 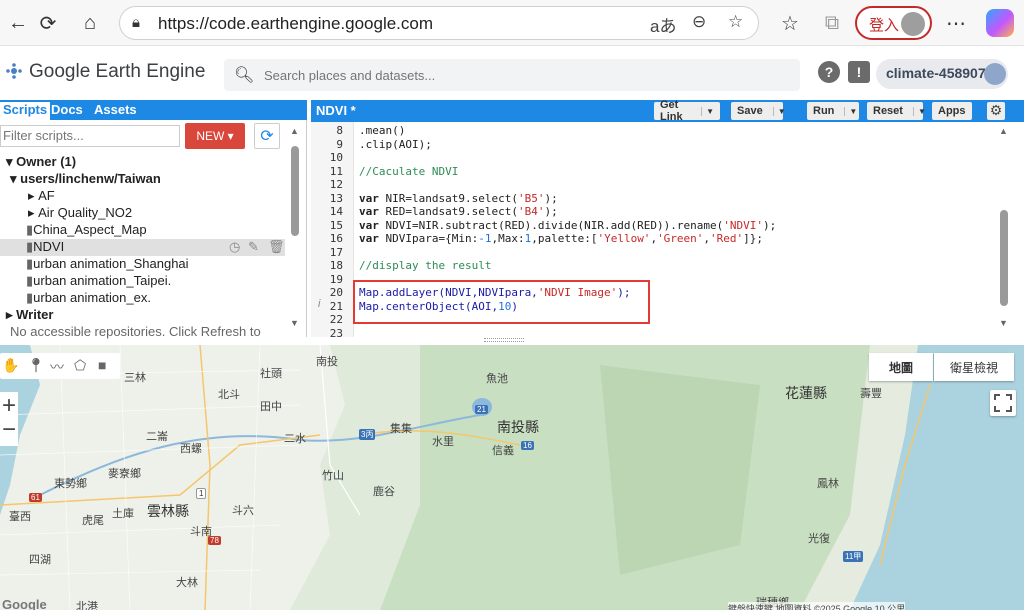 I want to click on editor-scrollbar: ▲ ▼, so click(x=1004, y=229).